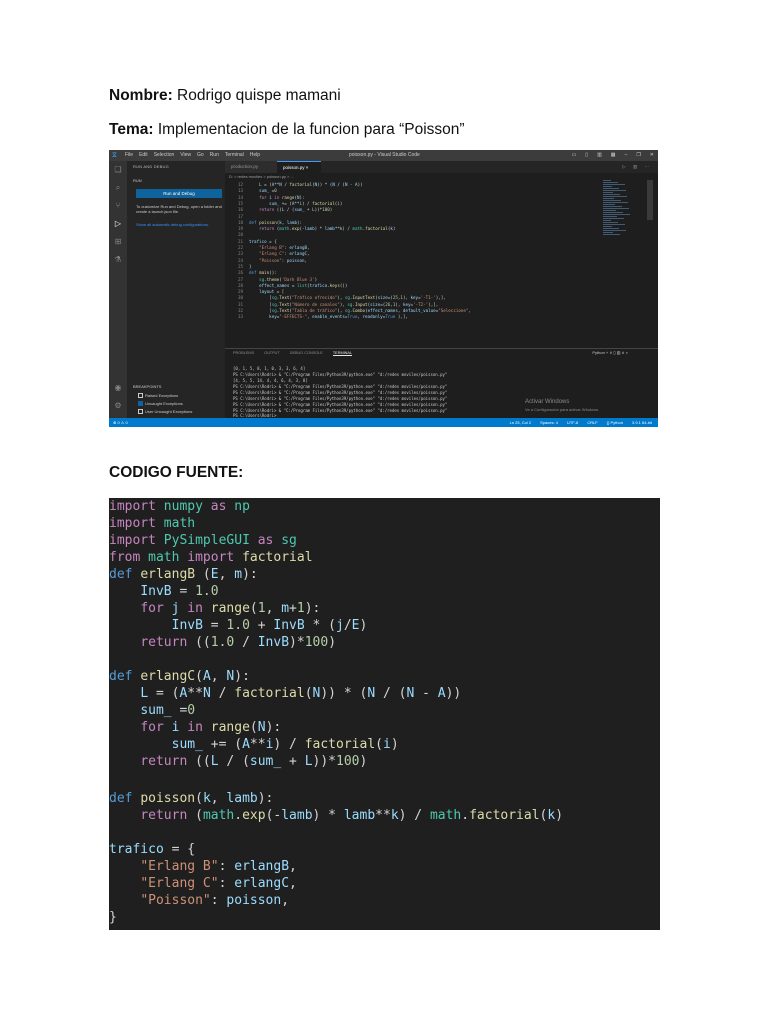 This screenshot has width=768, height=1024. What do you see at coordinates (179, 591) in the screenshot?
I see `code-line: InvB = 1.0` at bounding box center [179, 591].